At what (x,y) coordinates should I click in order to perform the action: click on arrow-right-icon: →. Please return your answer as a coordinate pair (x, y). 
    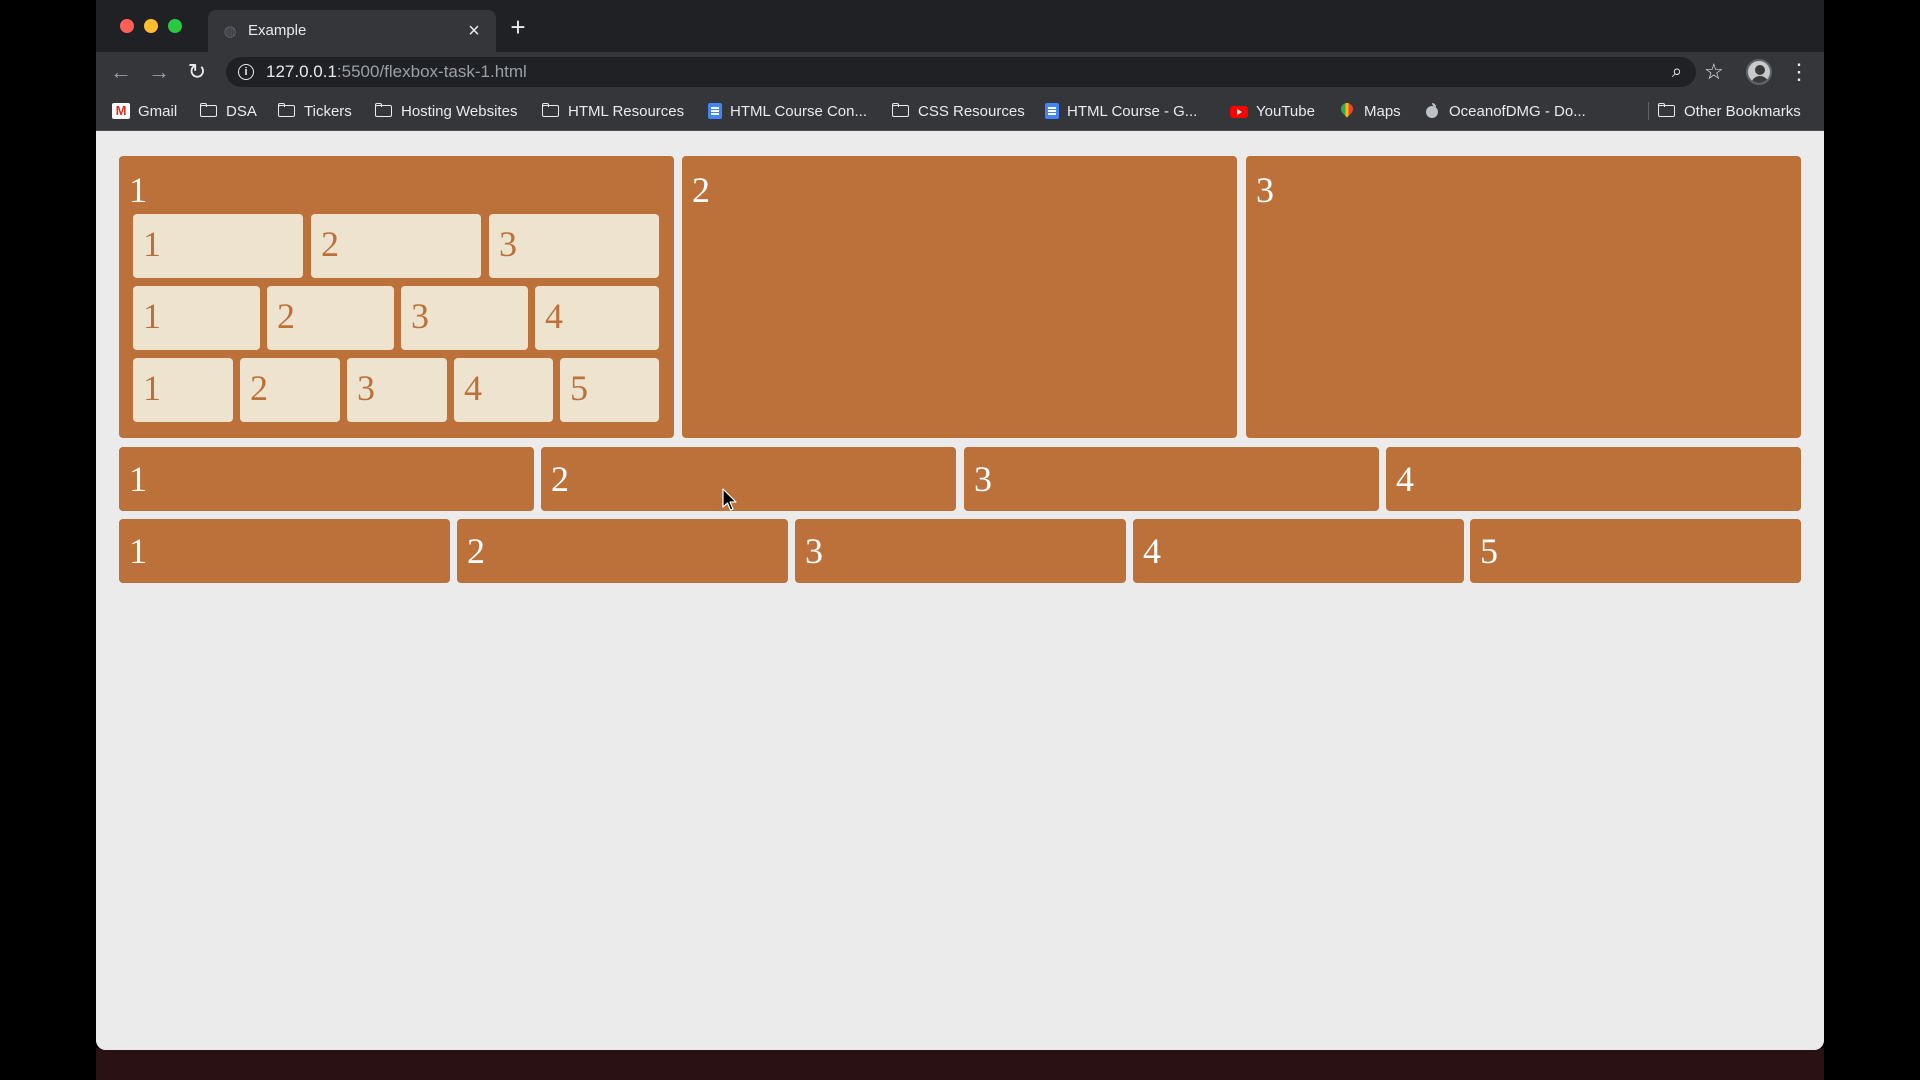
    Looking at the image, I should click on (159, 71).